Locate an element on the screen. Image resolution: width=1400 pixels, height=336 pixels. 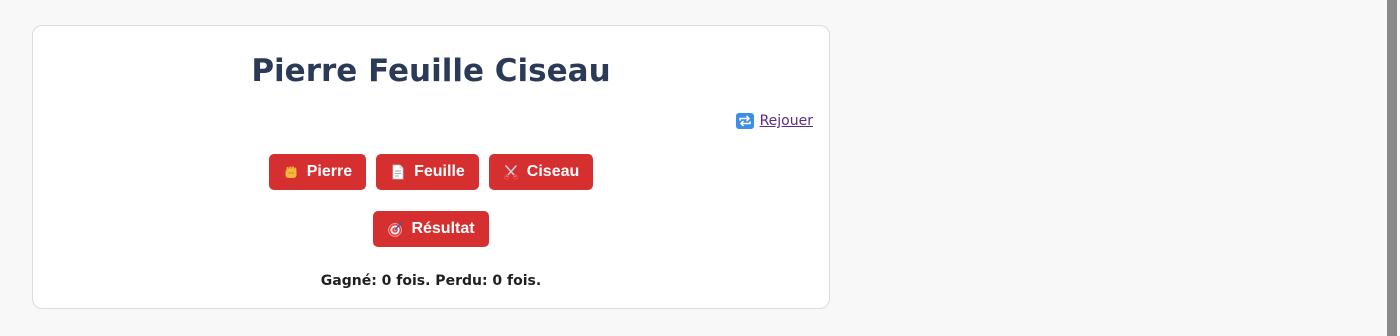
feuille-label: Feuille is located at coordinates (439, 171).